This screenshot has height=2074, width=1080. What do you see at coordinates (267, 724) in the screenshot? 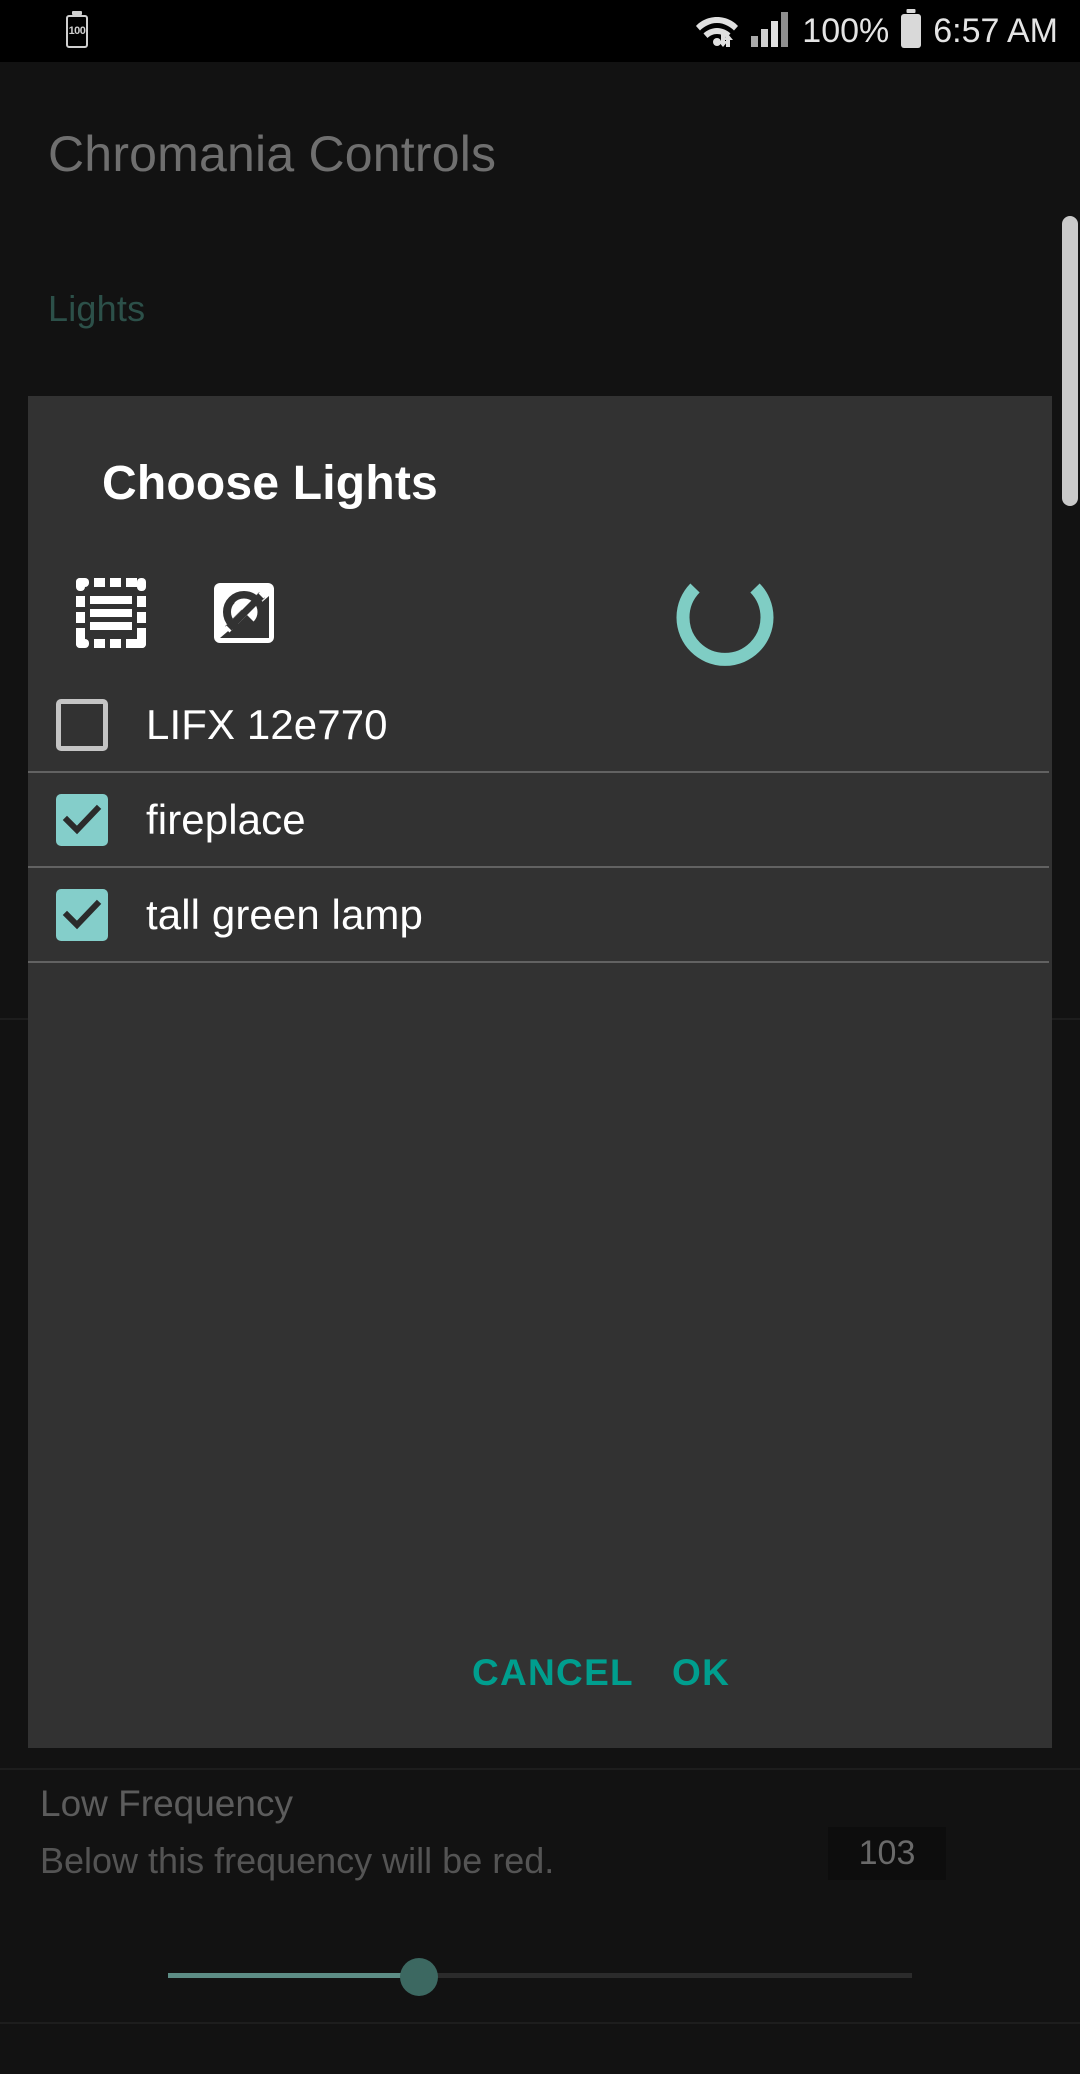
I see `list-item-label: LIFX 12e770` at bounding box center [267, 724].